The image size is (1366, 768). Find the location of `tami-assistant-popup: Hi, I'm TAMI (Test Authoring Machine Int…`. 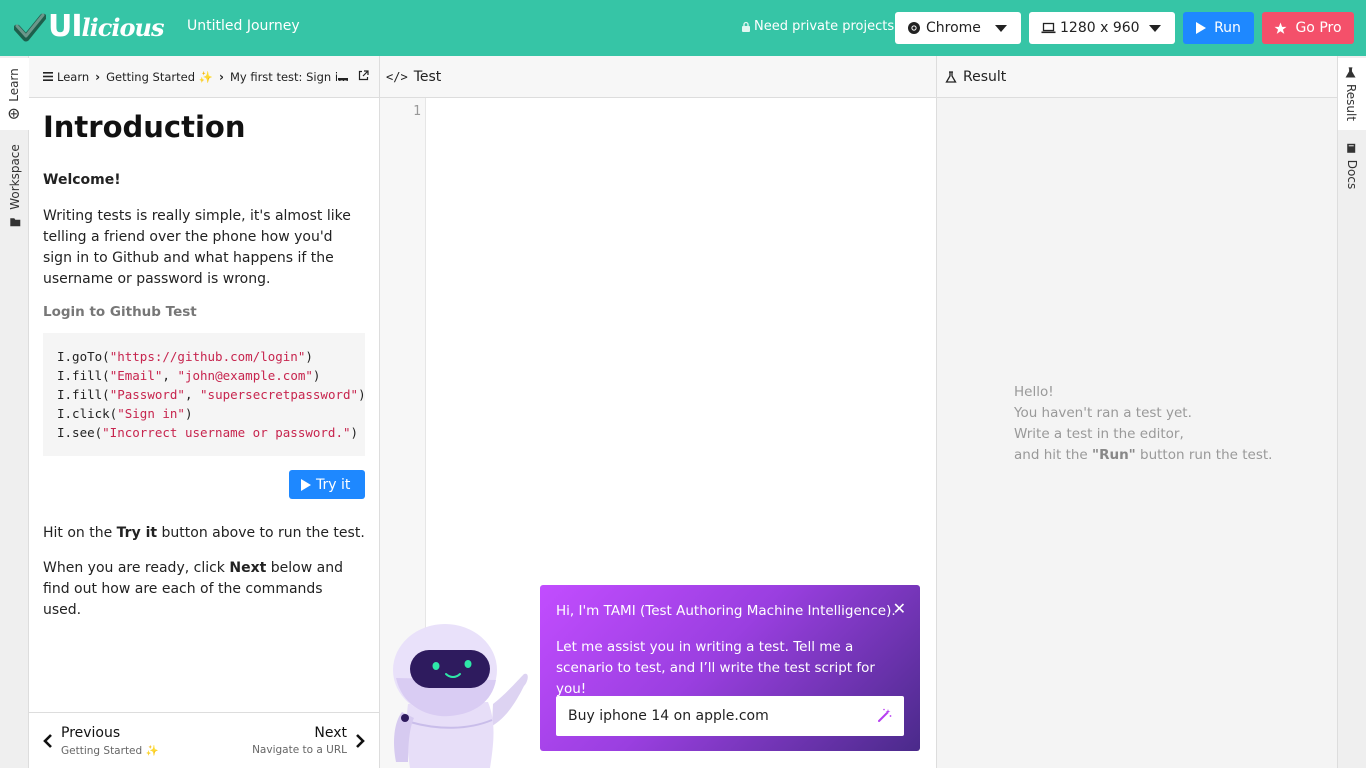

tami-assistant-popup: Hi, I'm TAMI (Test Authoring Machine Int… is located at coordinates (730, 668).